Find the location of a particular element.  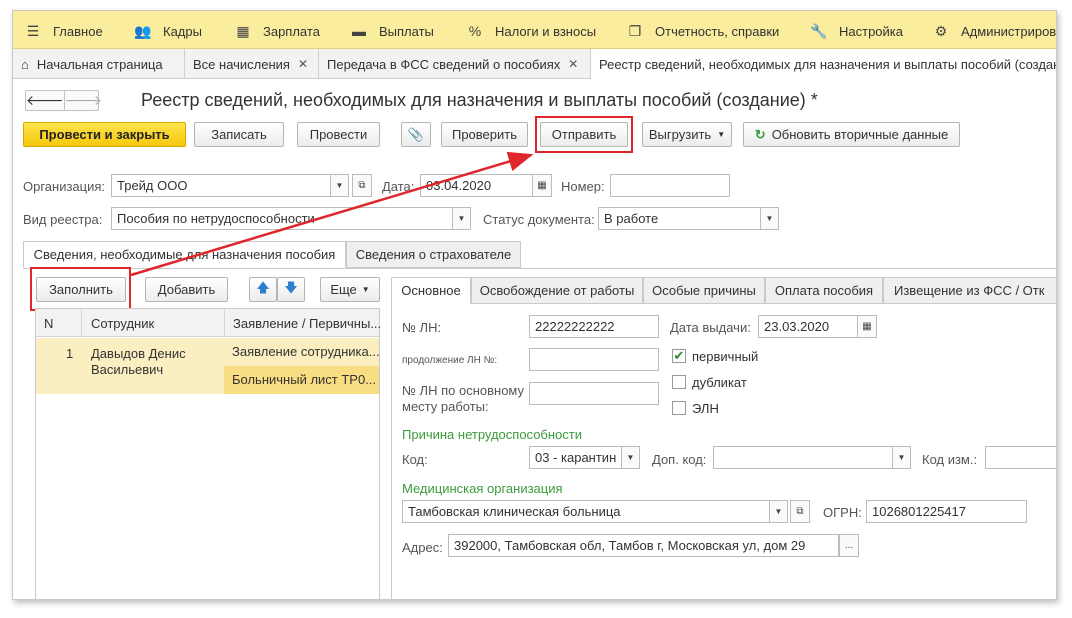

annotation-arrows is located at coordinates (332, 214).